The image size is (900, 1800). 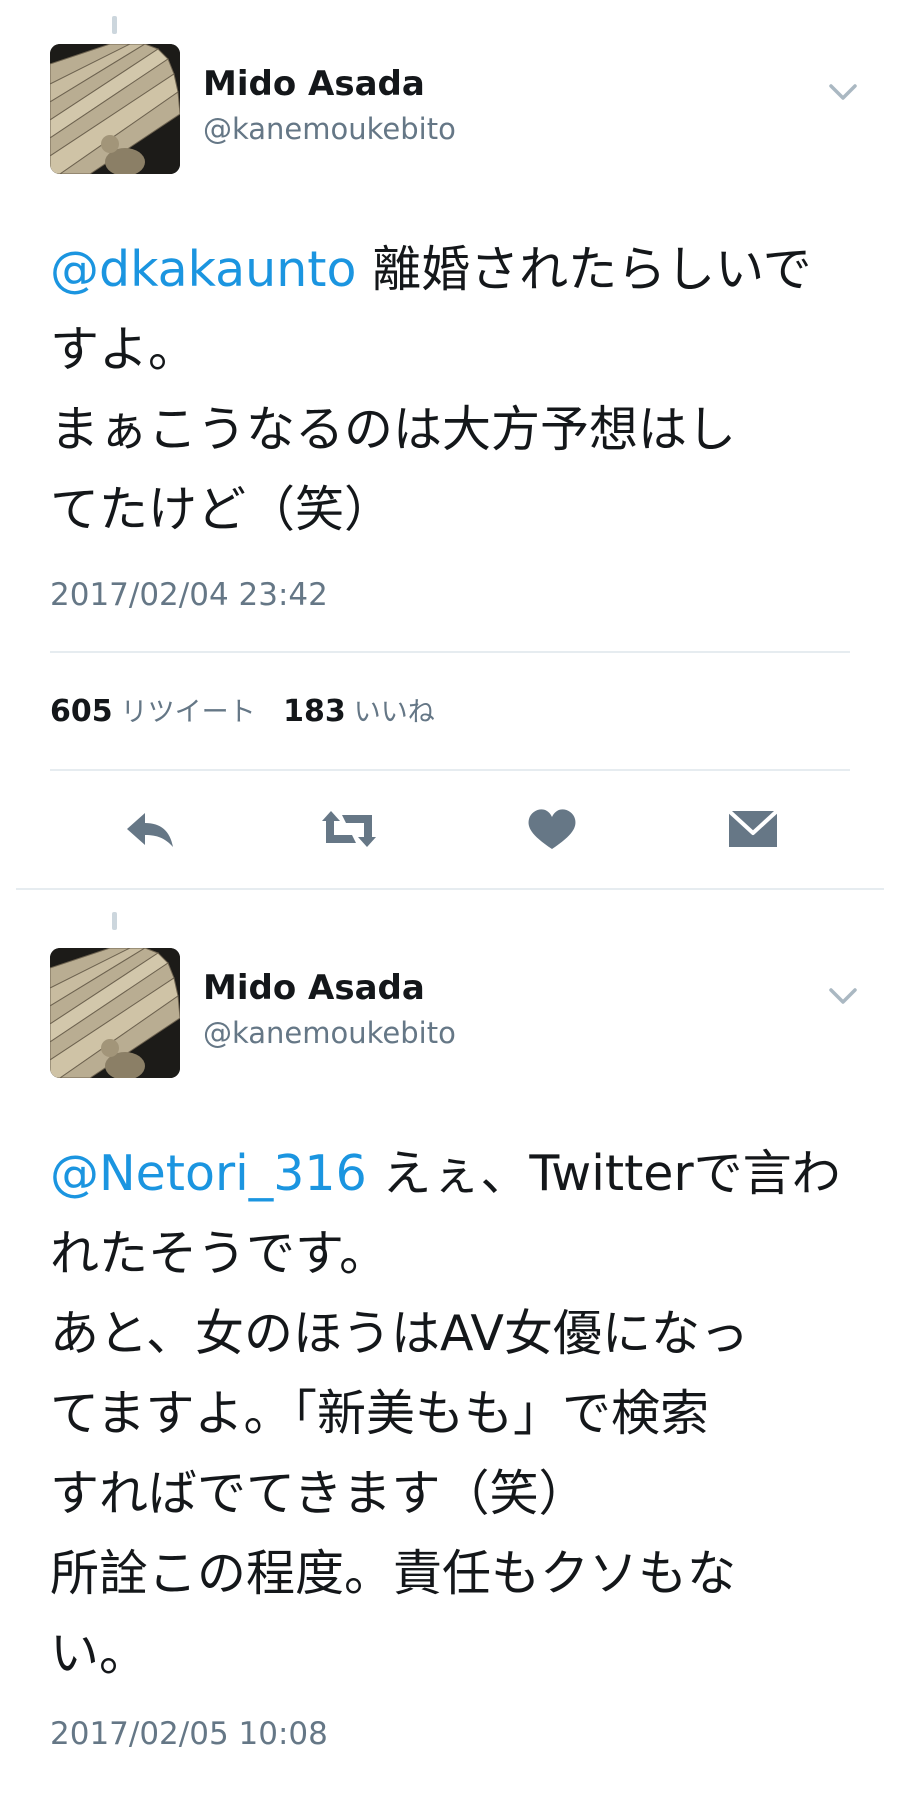 I want to click on like-button, so click(x=552, y=829).